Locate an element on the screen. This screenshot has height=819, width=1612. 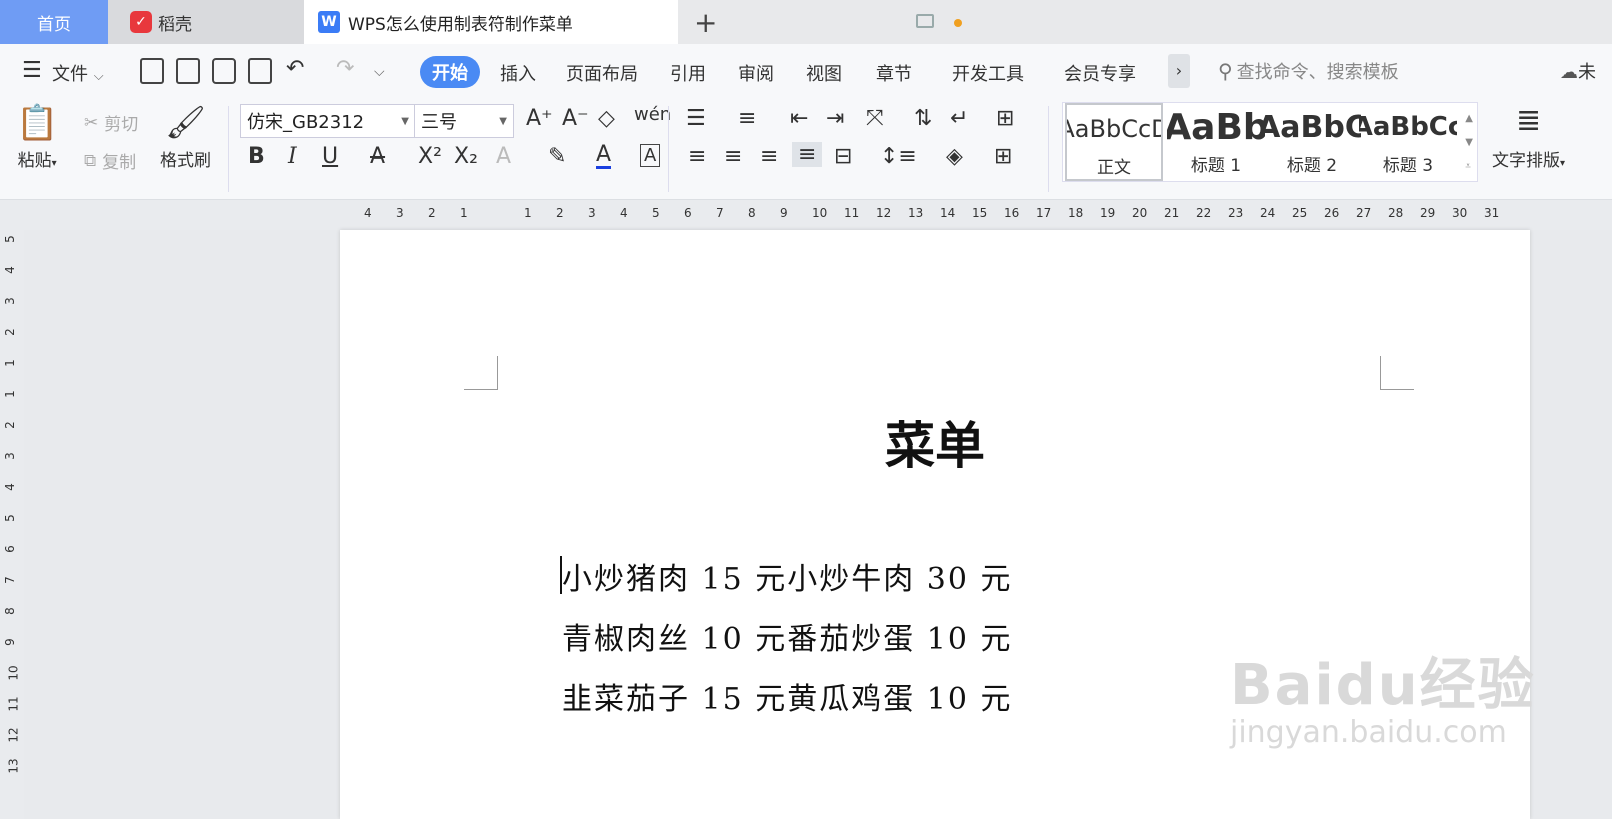
decrease-indent-icon: ⇤ is located at coordinates (799, 118).